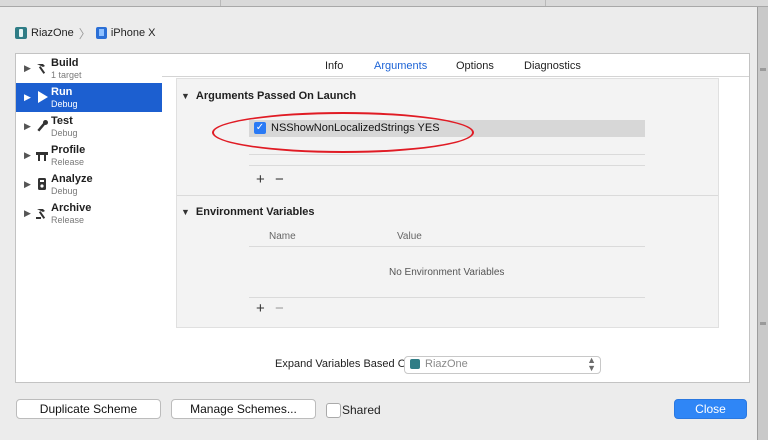 Image resolution: width=768 pixels, height=440 pixels. Describe the element at coordinates (344, 364) in the screenshot. I see `expand-variables-label: Expand Variables Based On` at that location.